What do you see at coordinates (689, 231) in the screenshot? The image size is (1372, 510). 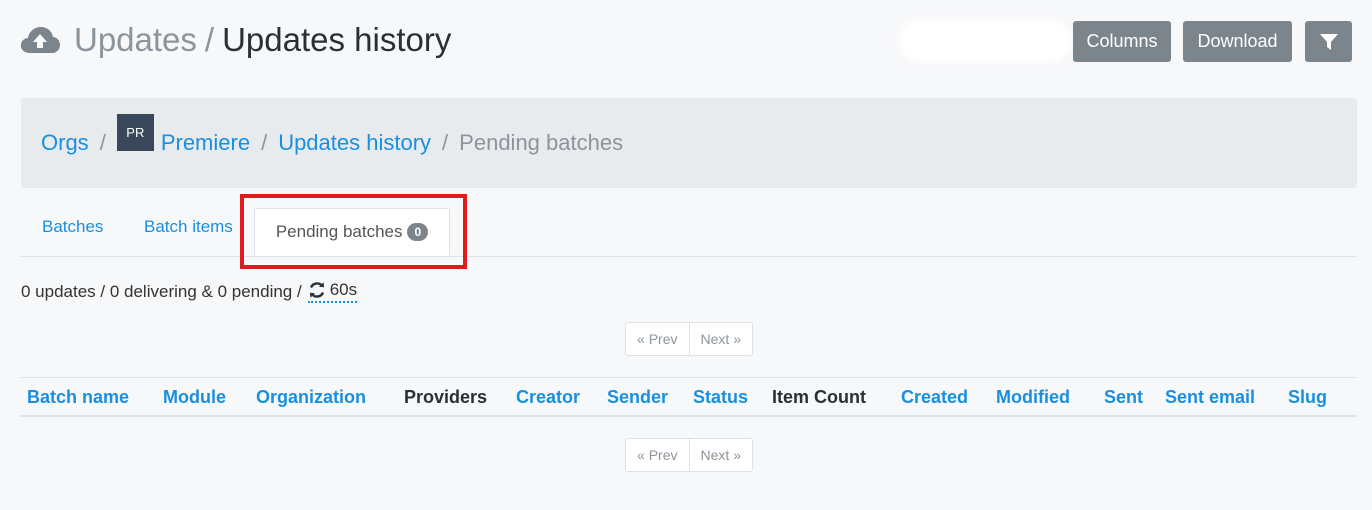 I see `tab-bar: Batches Batch items Pending batches 0` at bounding box center [689, 231].